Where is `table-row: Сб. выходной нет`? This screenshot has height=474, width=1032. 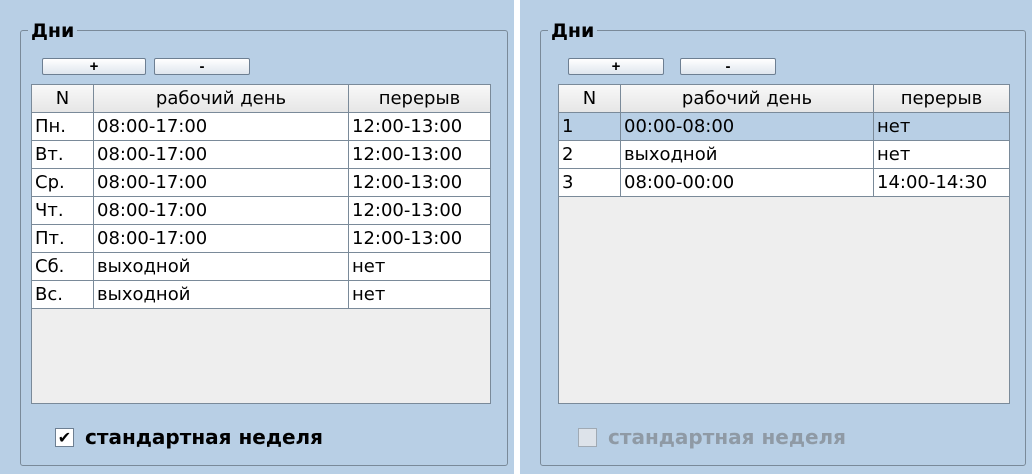 table-row: Сб. выходной нет is located at coordinates (261, 267).